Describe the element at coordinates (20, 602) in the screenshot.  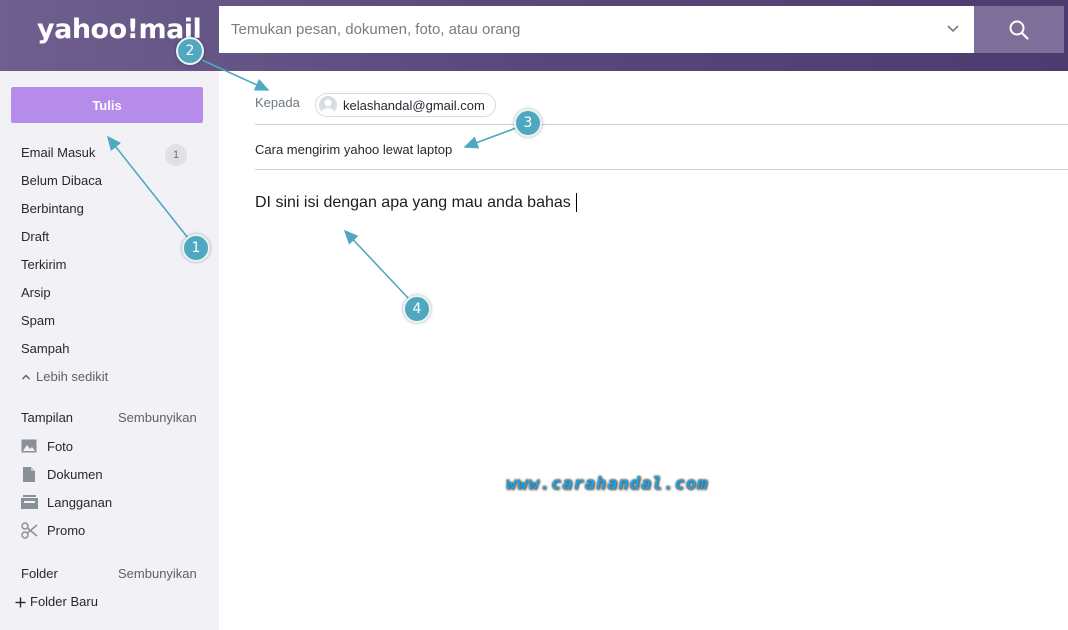
I see `plus-icon` at that location.